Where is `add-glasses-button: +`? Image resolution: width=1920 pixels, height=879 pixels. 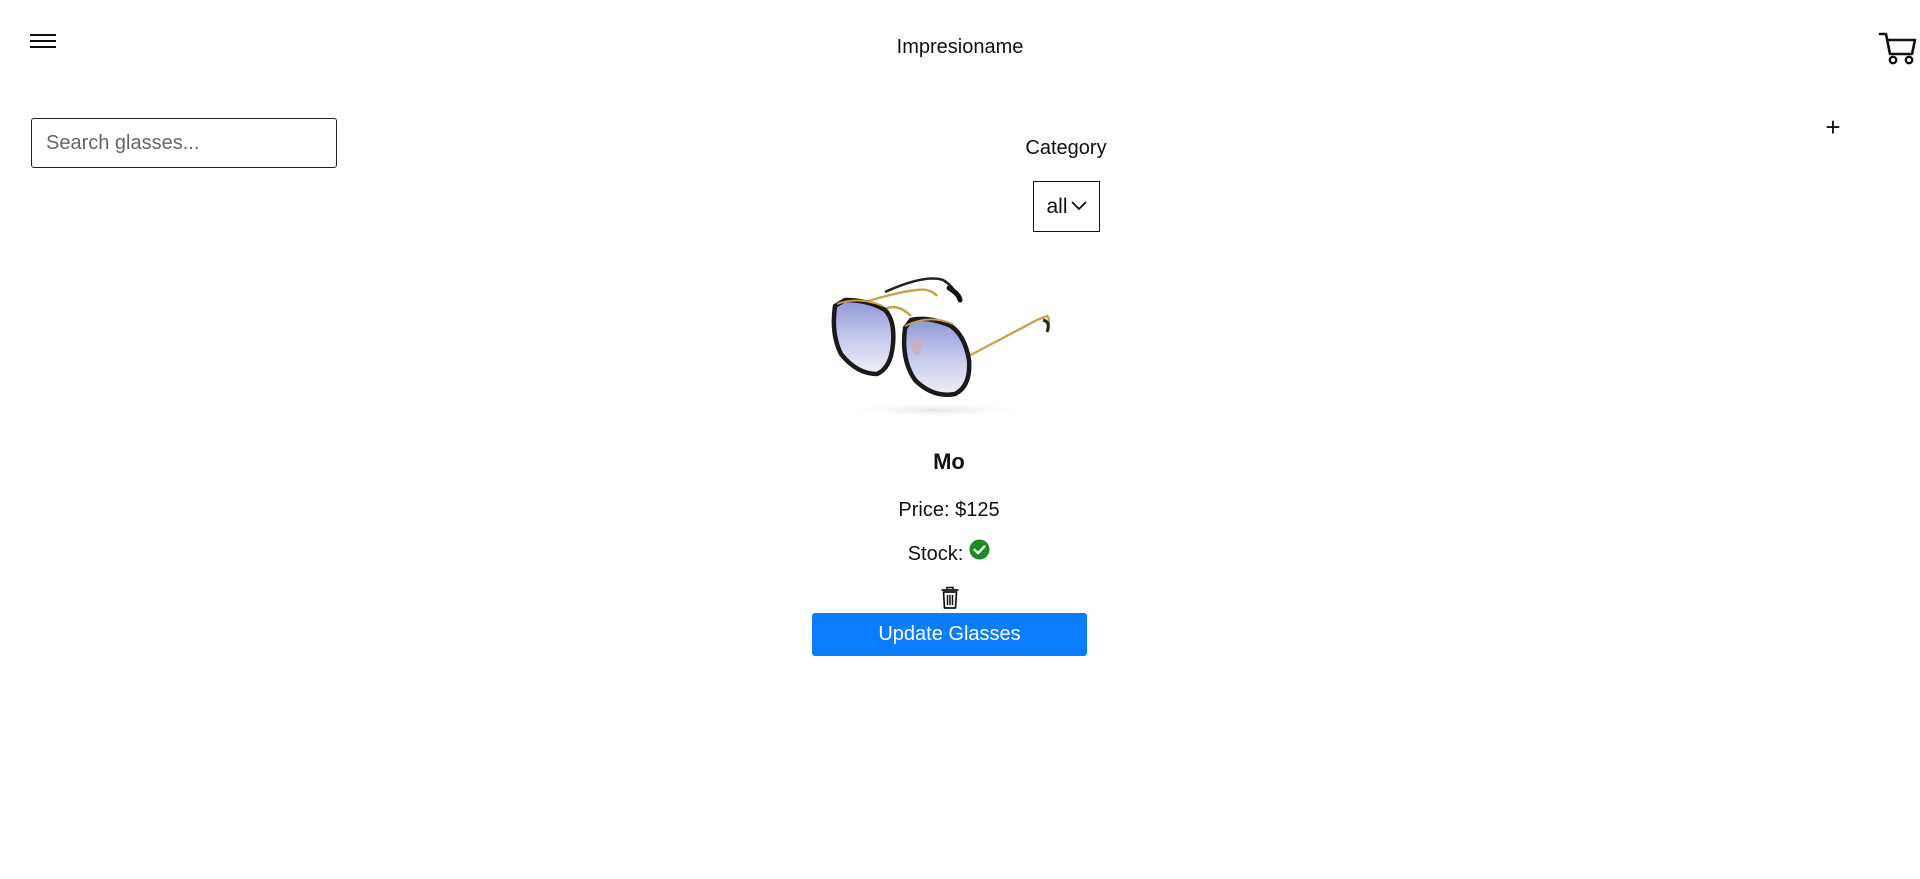
add-glasses-button: + is located at coordinates (1833, 127).